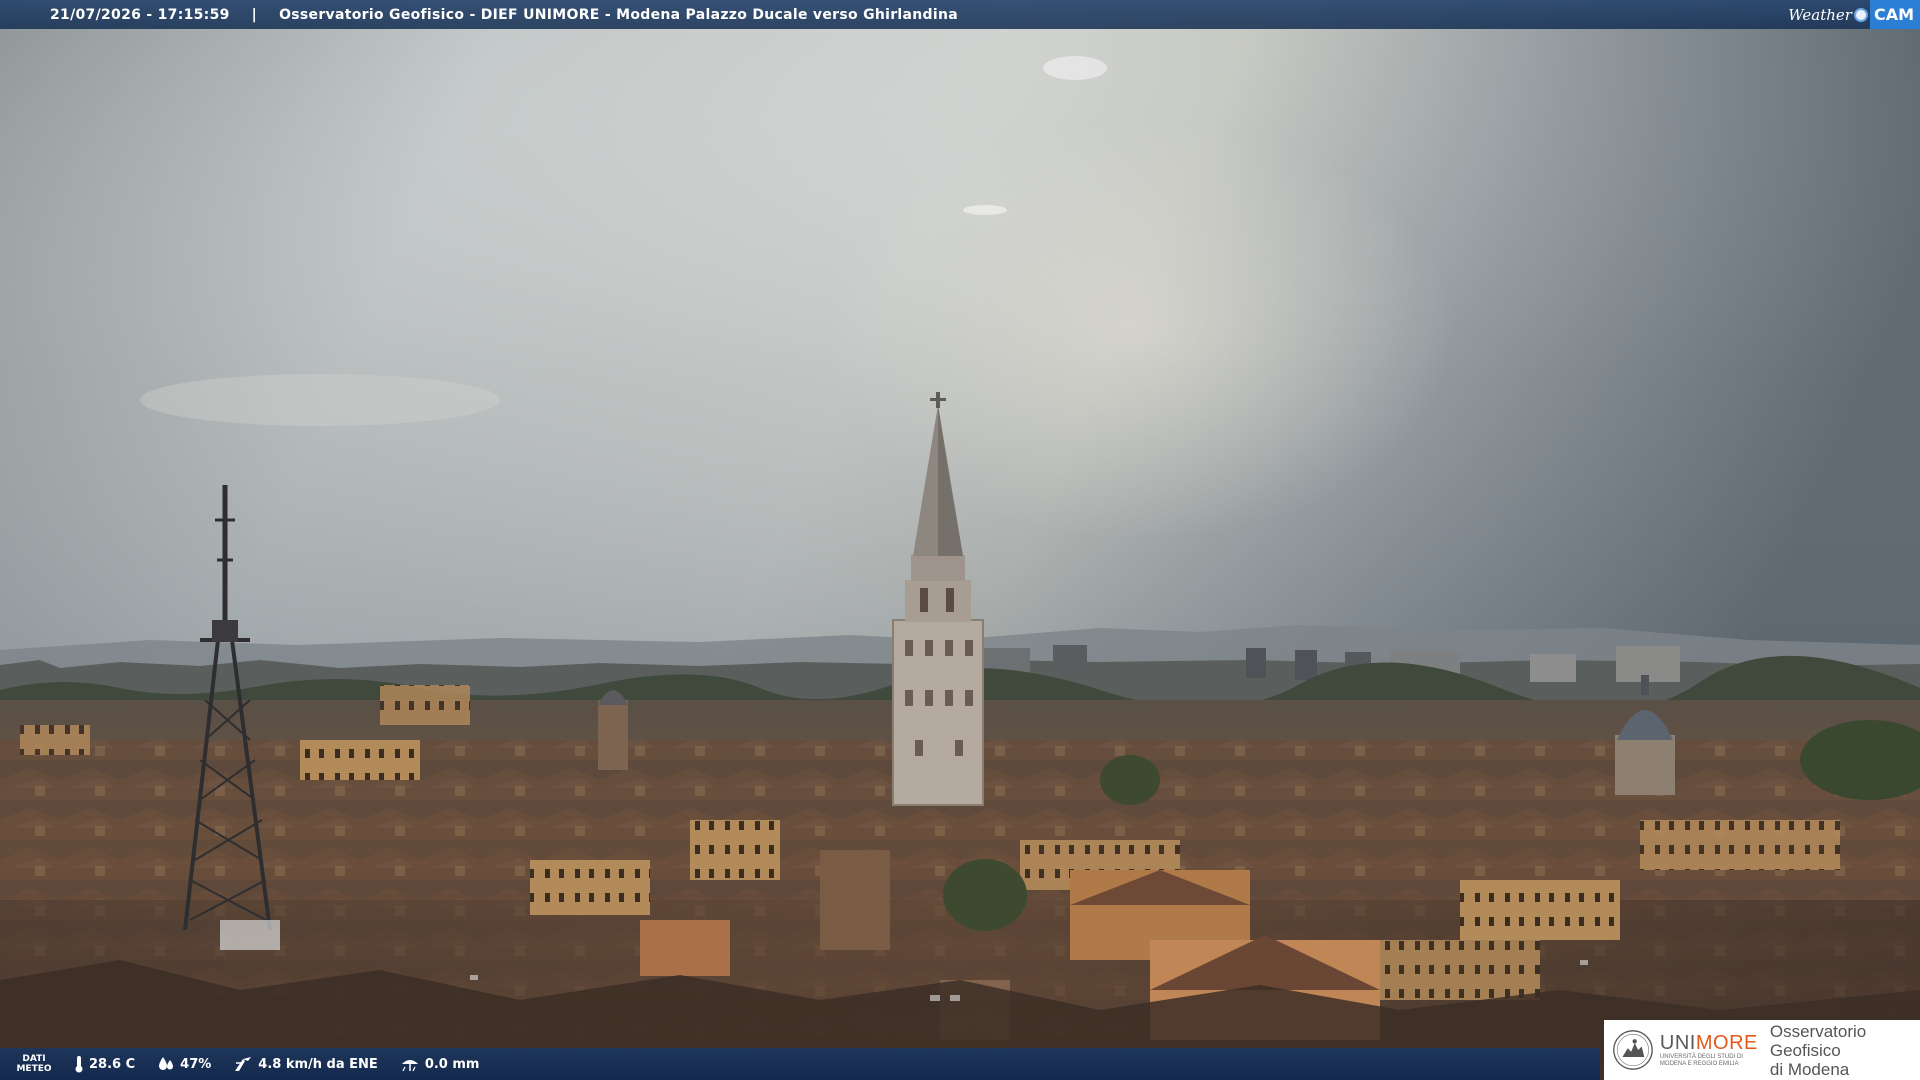  I want to click on rain-reading: 0.0 mm, so click(440, 1064).